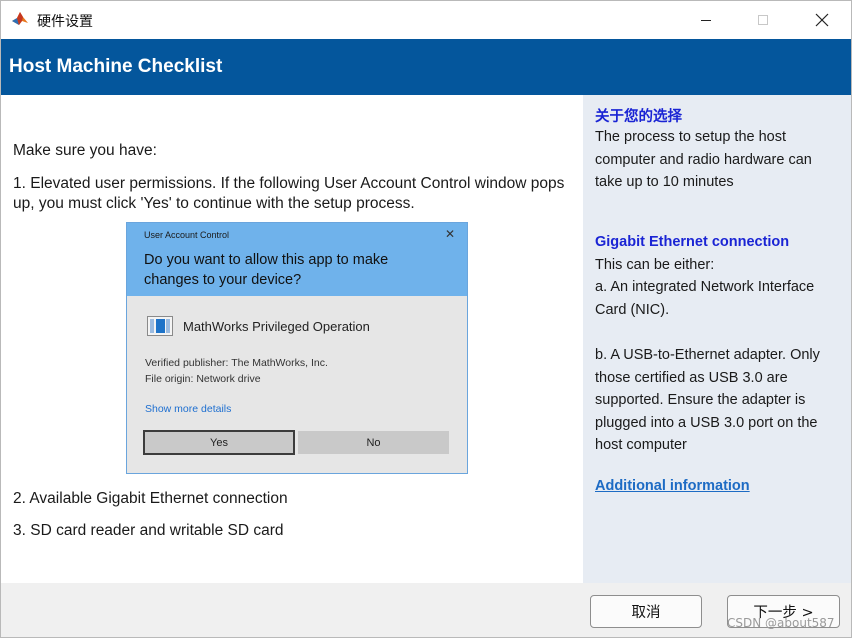 The width and height of the screenshot is (852, 638). Describe the element at coordinates (236, 363) in the screenshot. I see `uac-publisher: Verified publisher: The MathWorks, Inc.` at that location.